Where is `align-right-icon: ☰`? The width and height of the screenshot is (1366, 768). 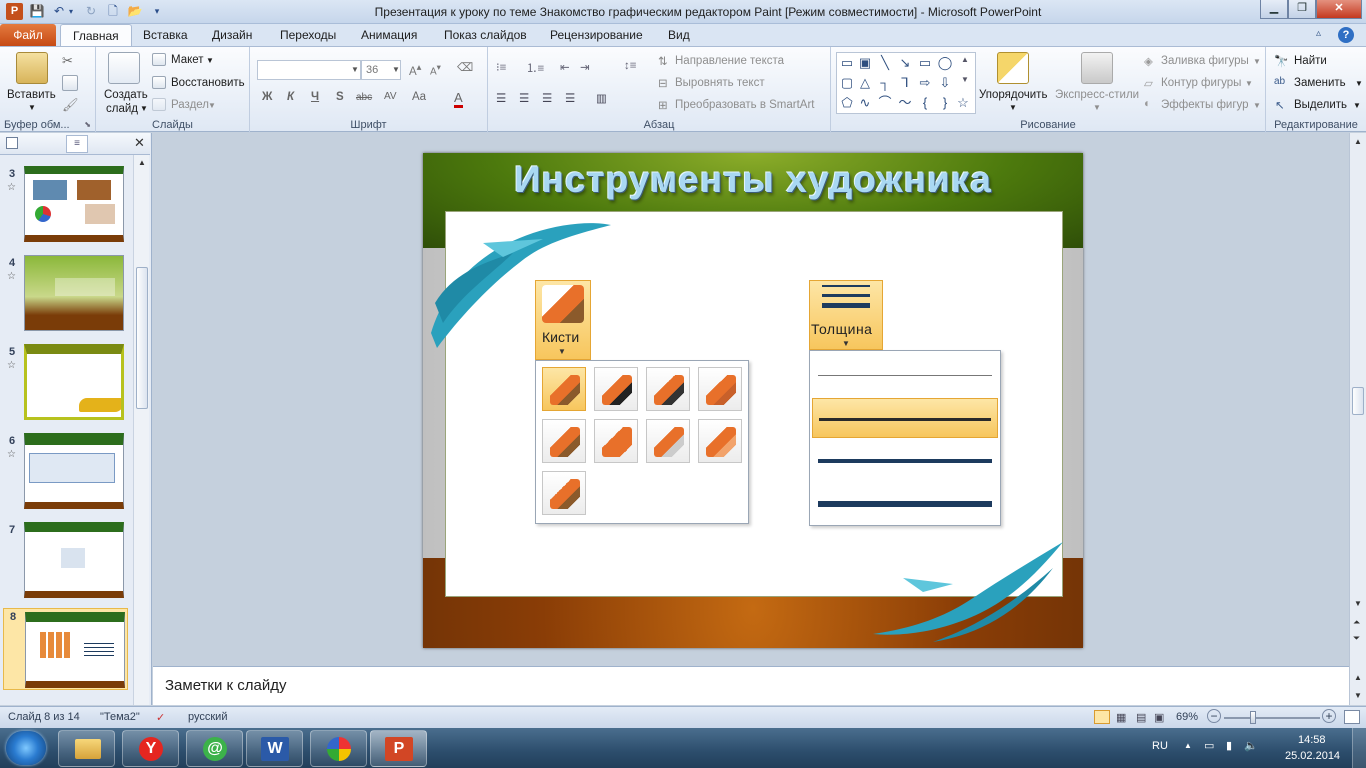 align-right-icon: ☰ is located at coordinates (547, 98).